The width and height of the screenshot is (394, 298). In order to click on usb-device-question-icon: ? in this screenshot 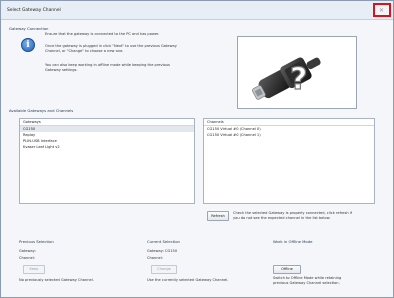, I will do `click(286, 78)`.